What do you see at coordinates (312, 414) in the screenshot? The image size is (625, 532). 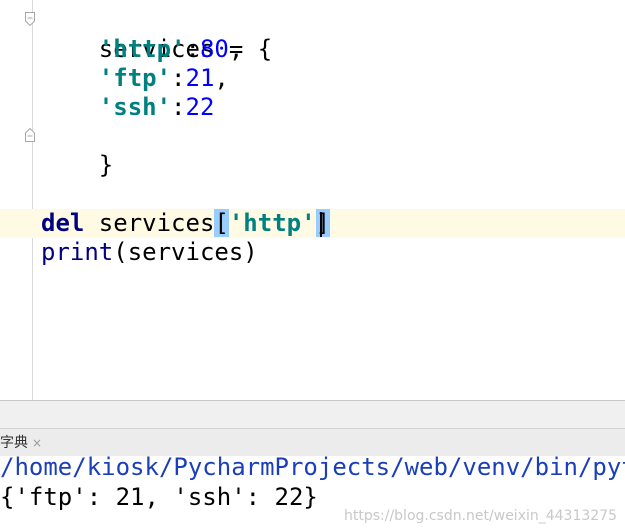 I see `panel-divider` at bounding box center [312, 414].